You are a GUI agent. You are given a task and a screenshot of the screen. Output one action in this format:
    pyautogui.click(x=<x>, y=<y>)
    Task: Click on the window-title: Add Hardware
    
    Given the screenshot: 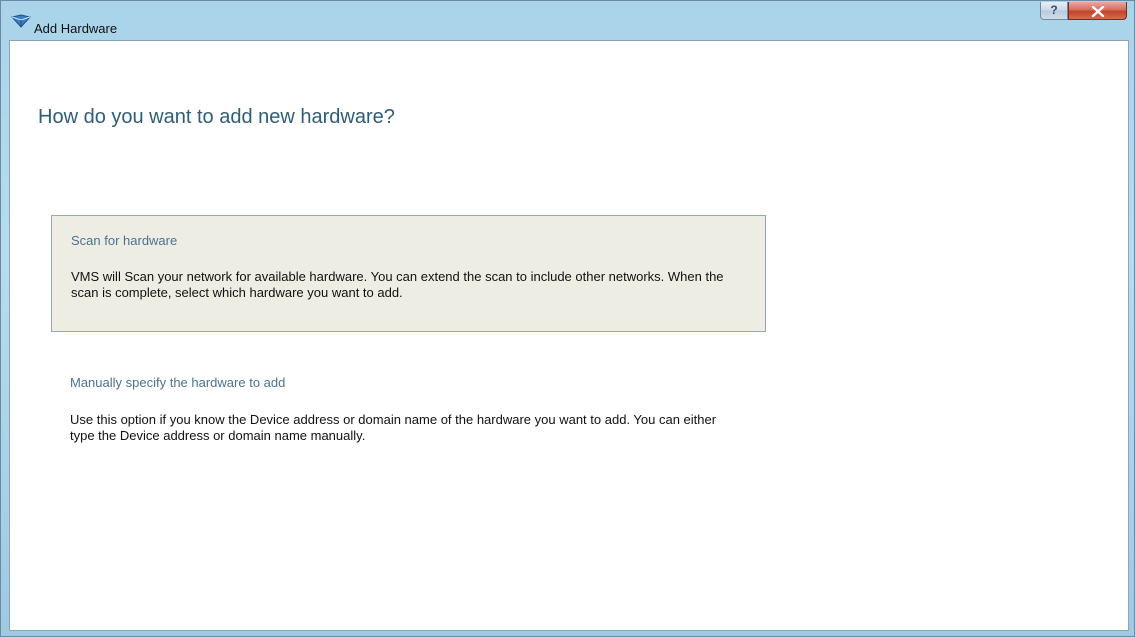 What is the action you would take?
    pyautogui.click(x=76, y=28)
    